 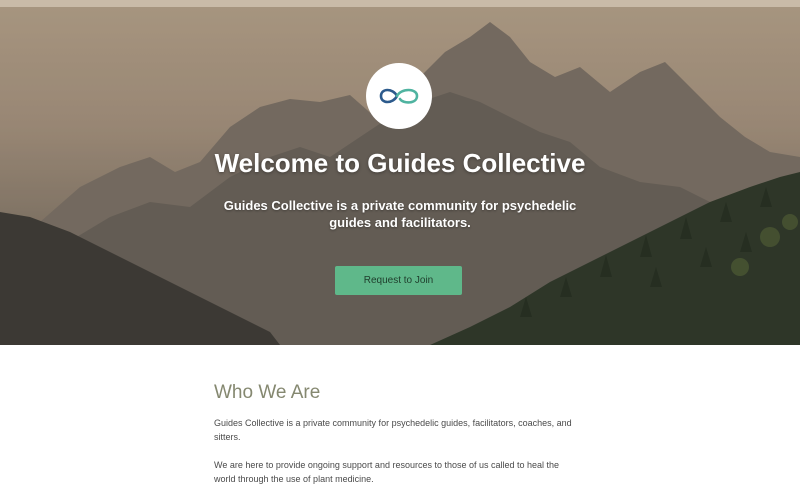 I want to click on logo, so click(x=399, y=96).